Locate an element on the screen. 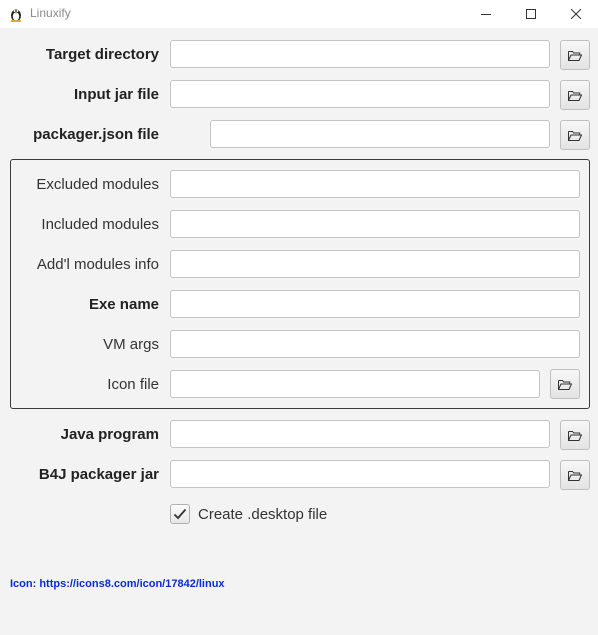  b4j-packager-jar-browse-button is located at coordinates (575, 475).